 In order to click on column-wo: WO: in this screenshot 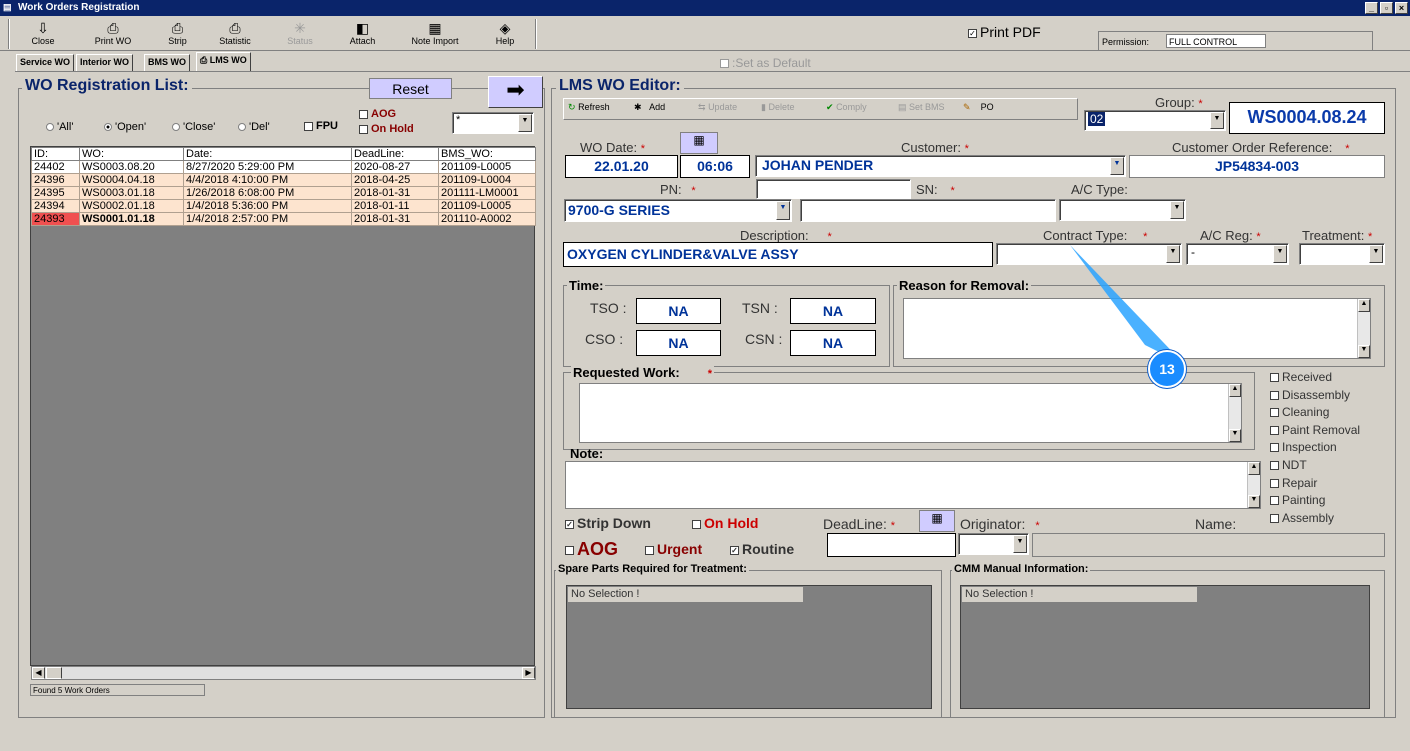, I will do `click(131, 154)`.